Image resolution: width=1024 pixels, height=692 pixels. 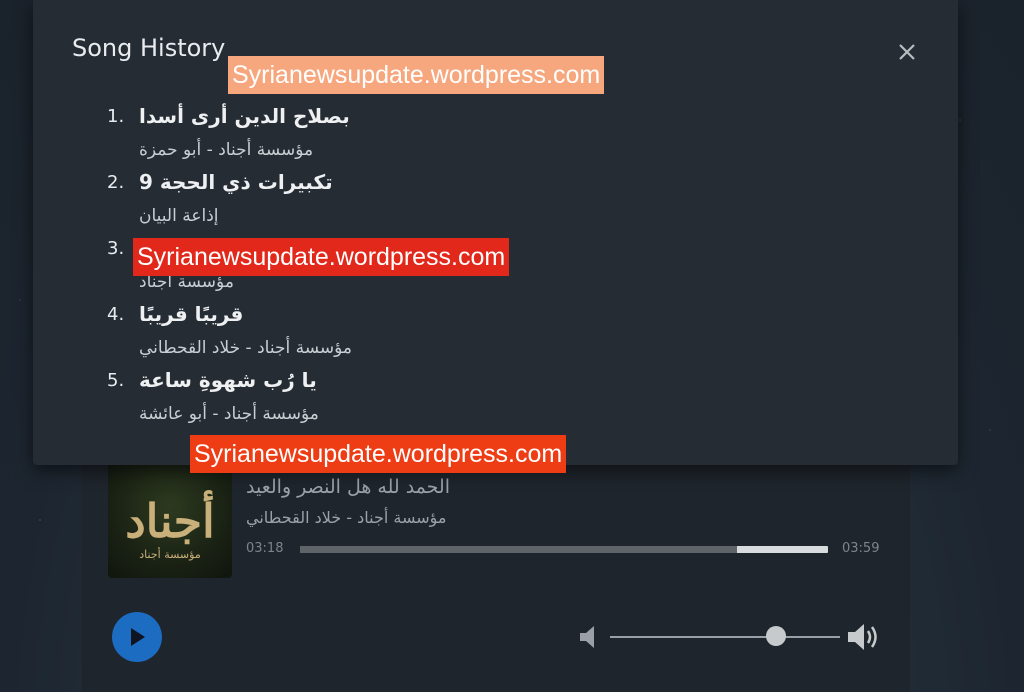 What do you see at coordinates (149, 48) in the screenshot?
I see `dialog-title: Song History` at bounding box center [149, 48].